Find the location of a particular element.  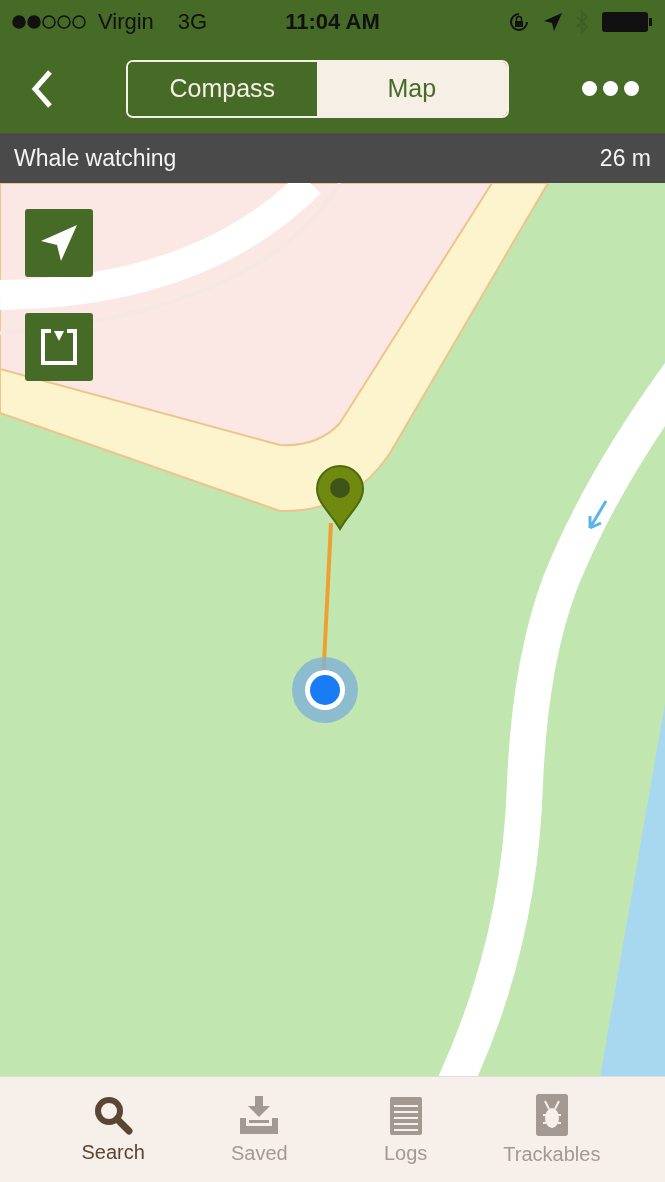

geocache-title: Whale watching is located at coordinates (95, 158).